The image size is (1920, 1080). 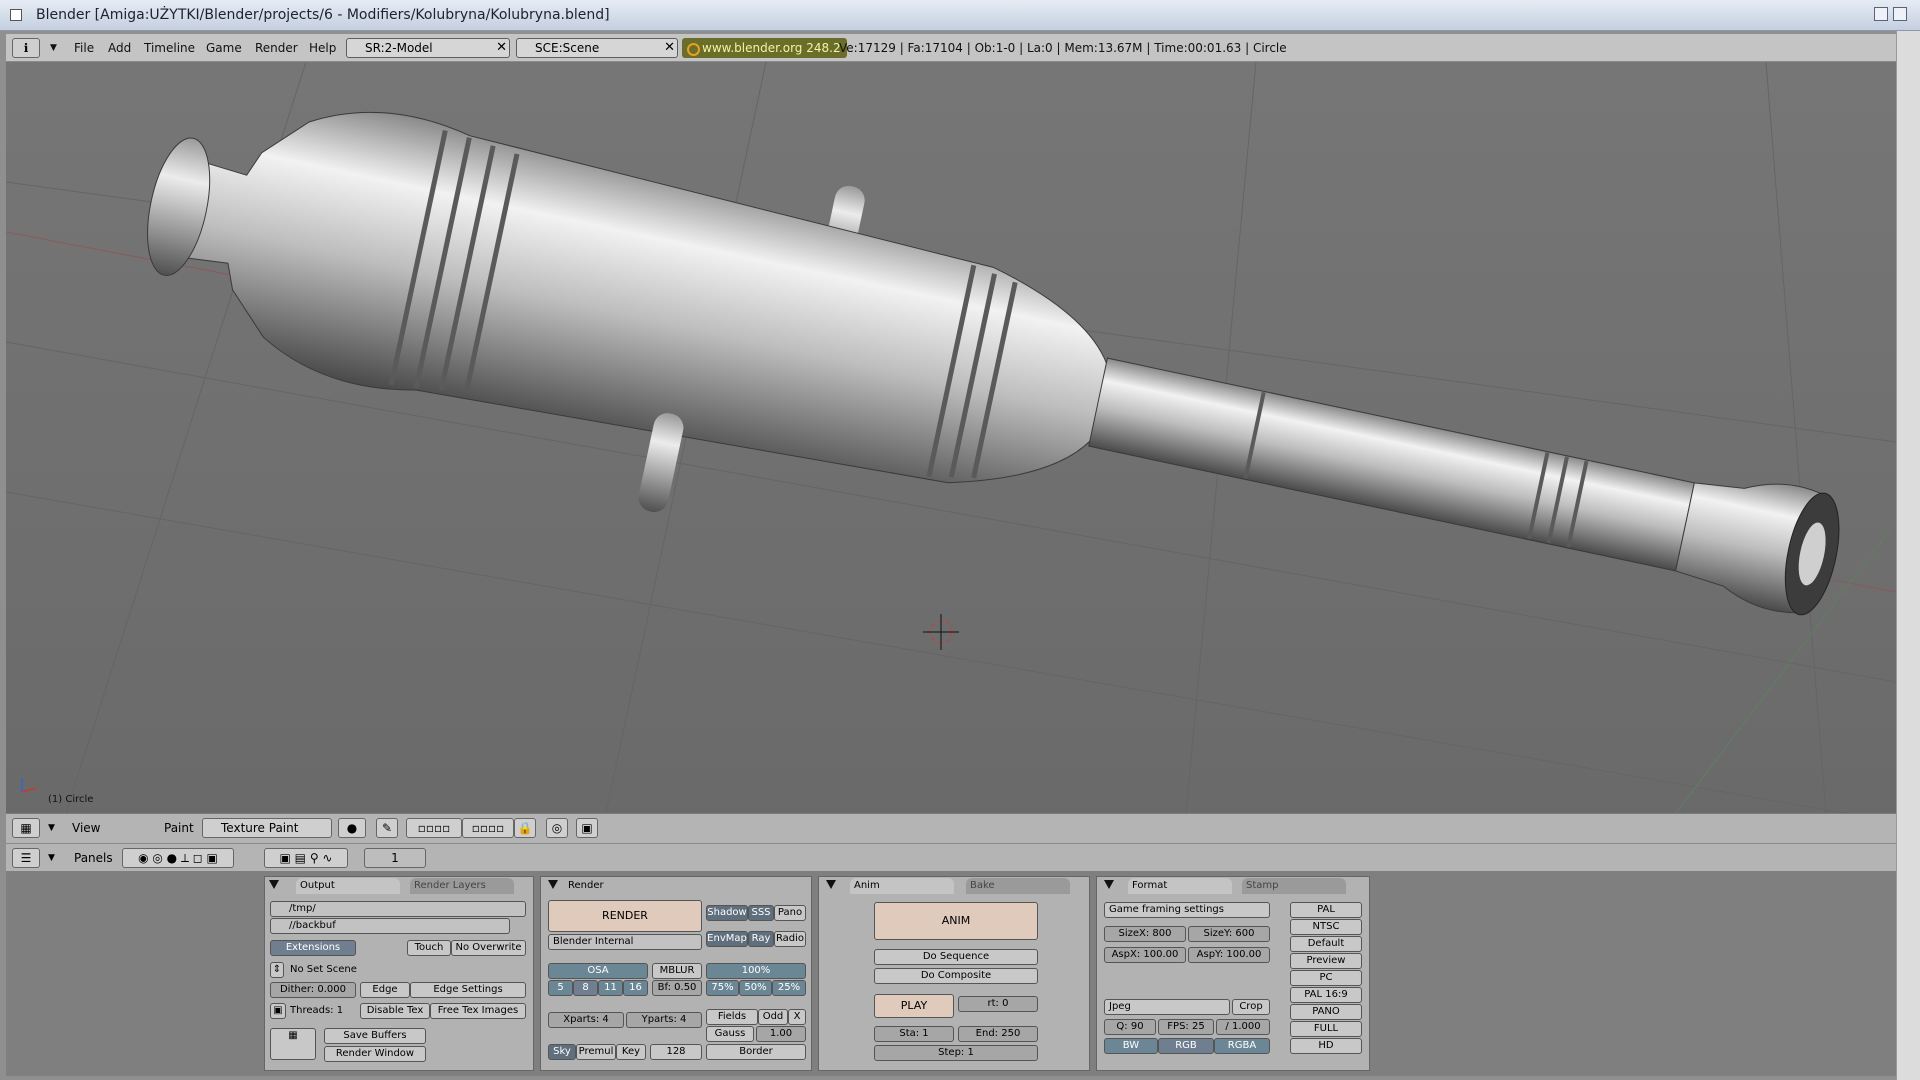 What do you see at coordinates (1294, 886) in the screenshot?
I see `tab-stamp: Stamp` at bounding box center [1294, 886].